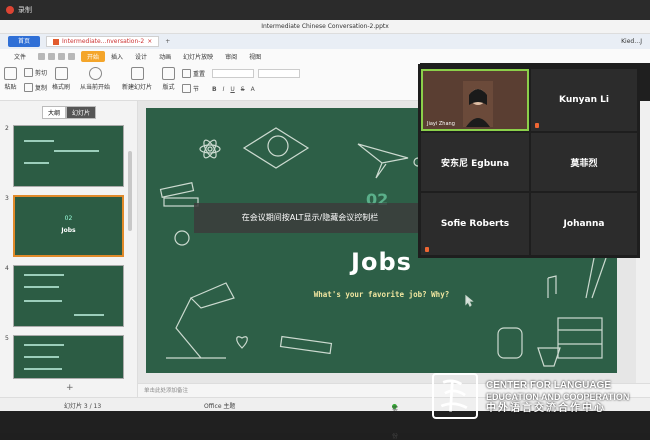  Describe the element at coordinates (231, 56) in the screenshot. I see `menu-review: 审阅` at that location.